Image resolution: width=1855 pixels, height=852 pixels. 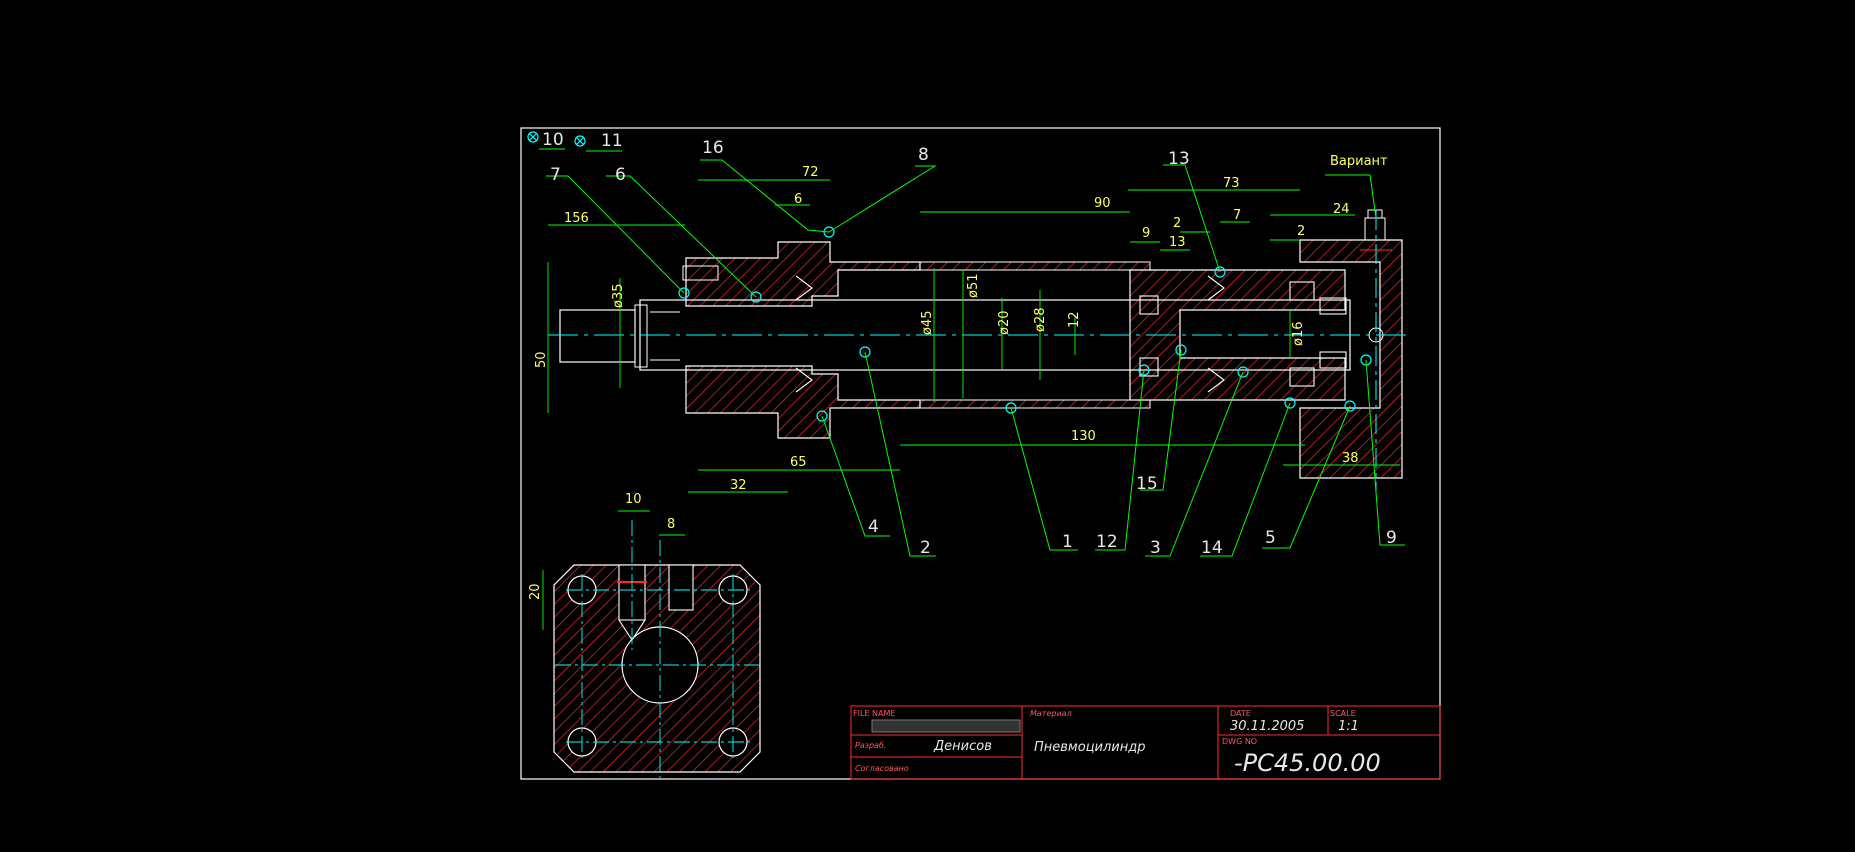 I want to click on legend-item-10: 10, so click(x=553, y=140).